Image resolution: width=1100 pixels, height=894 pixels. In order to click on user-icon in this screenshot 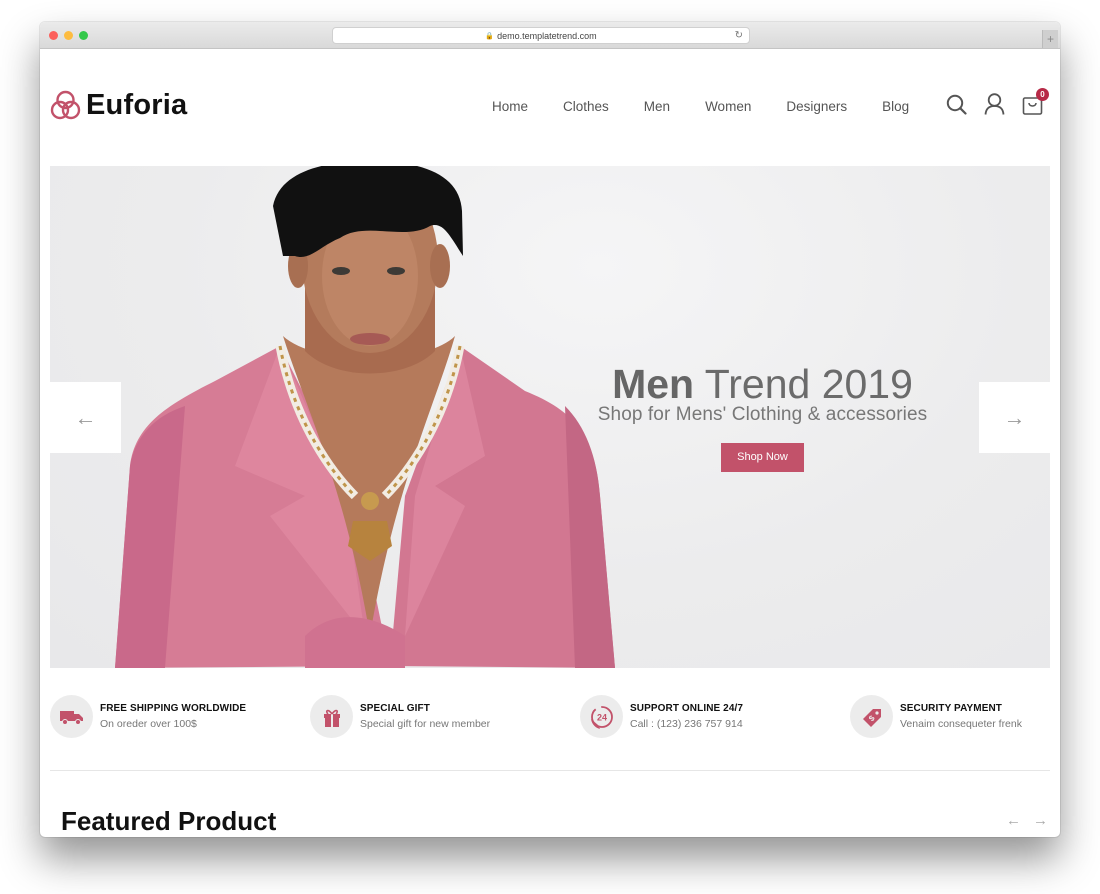, I will do `click(994, 104)`.